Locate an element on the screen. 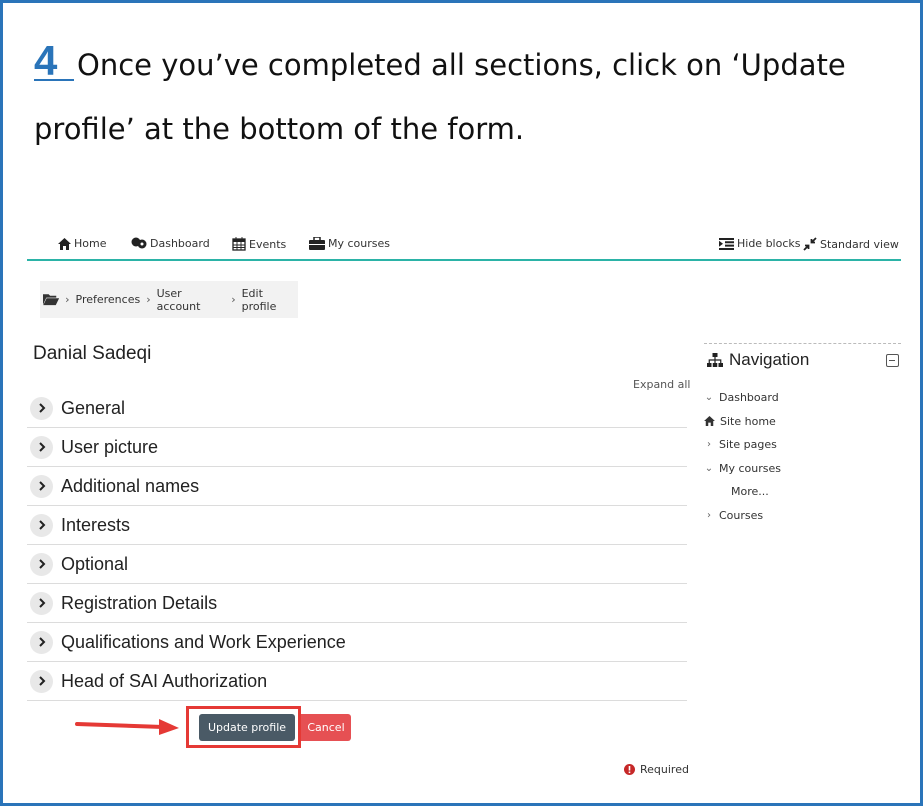 The image size is (923, 806). cancel-button: Cancel is located at coordinates (326, 727).